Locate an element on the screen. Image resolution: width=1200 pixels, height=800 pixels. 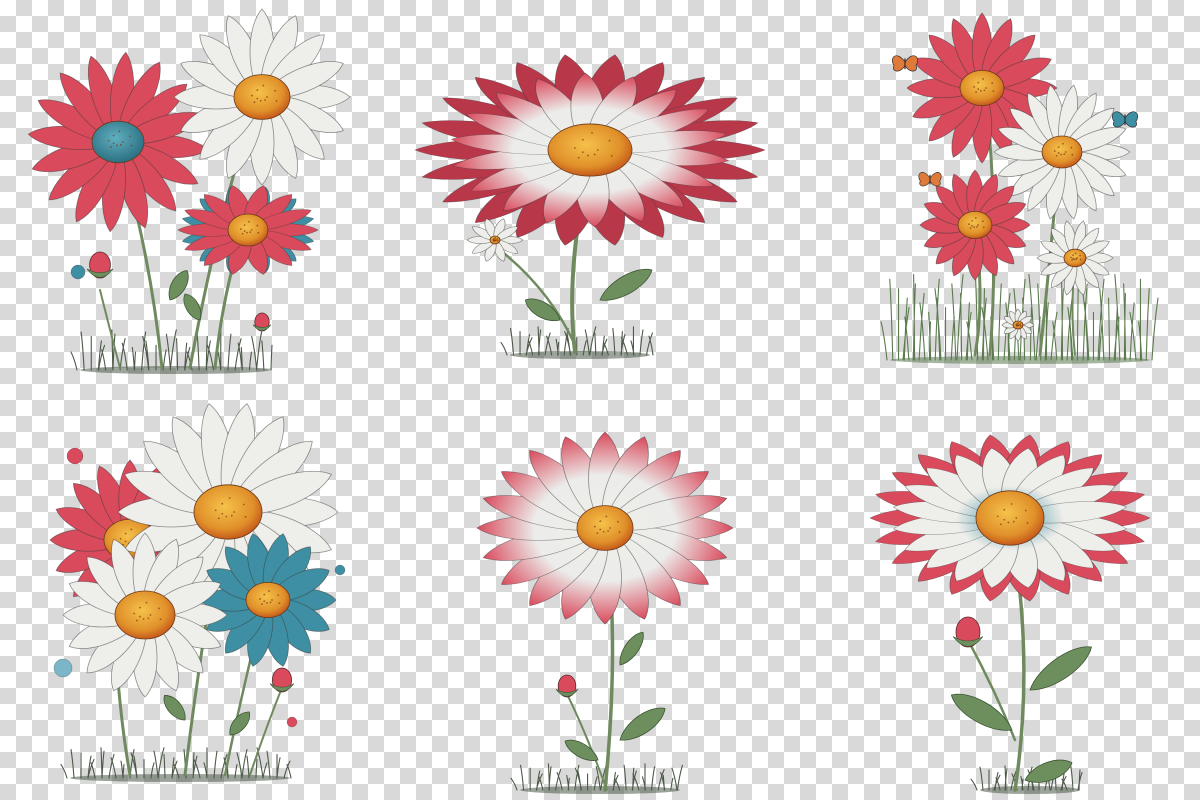
panel-daisies-with-butterflies is located at coordinates (1019, 188).